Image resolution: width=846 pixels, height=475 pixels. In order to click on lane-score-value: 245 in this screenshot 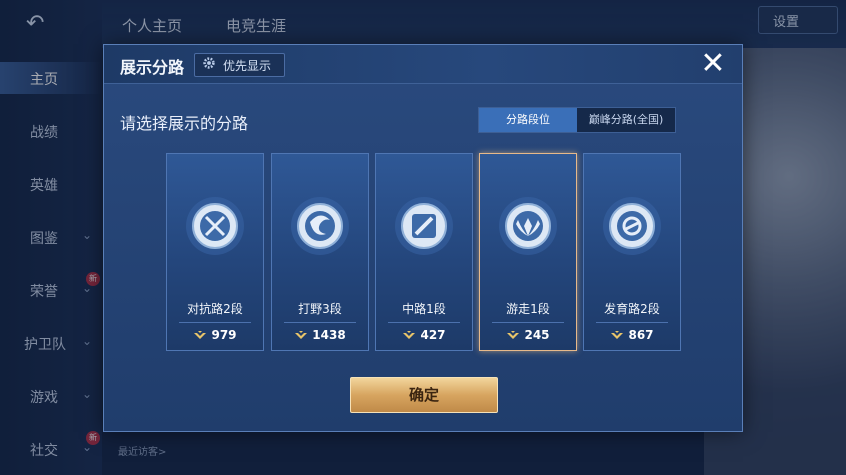, I will do `click(537, 335)`.